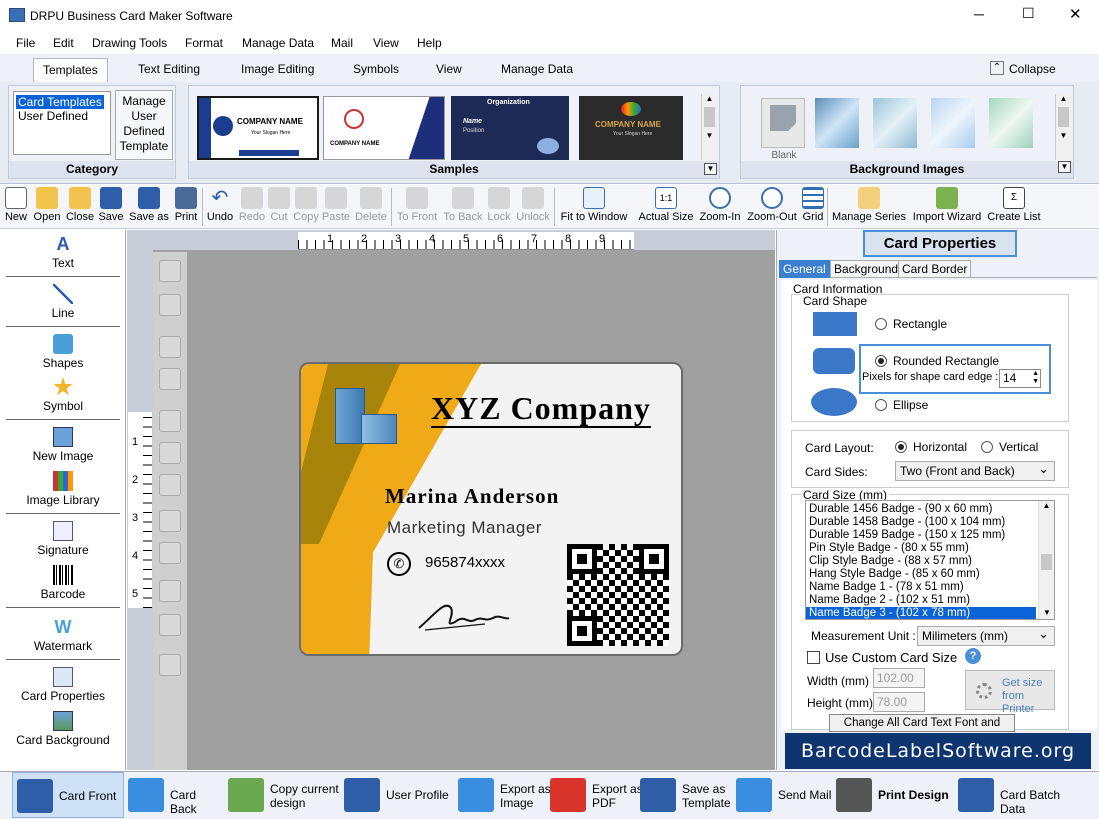  What do you see at coordinates (1023, 795) in the screenshot?
I see `card-batch-data-button: Card Batch Data` at bounding box center [1023, 795].